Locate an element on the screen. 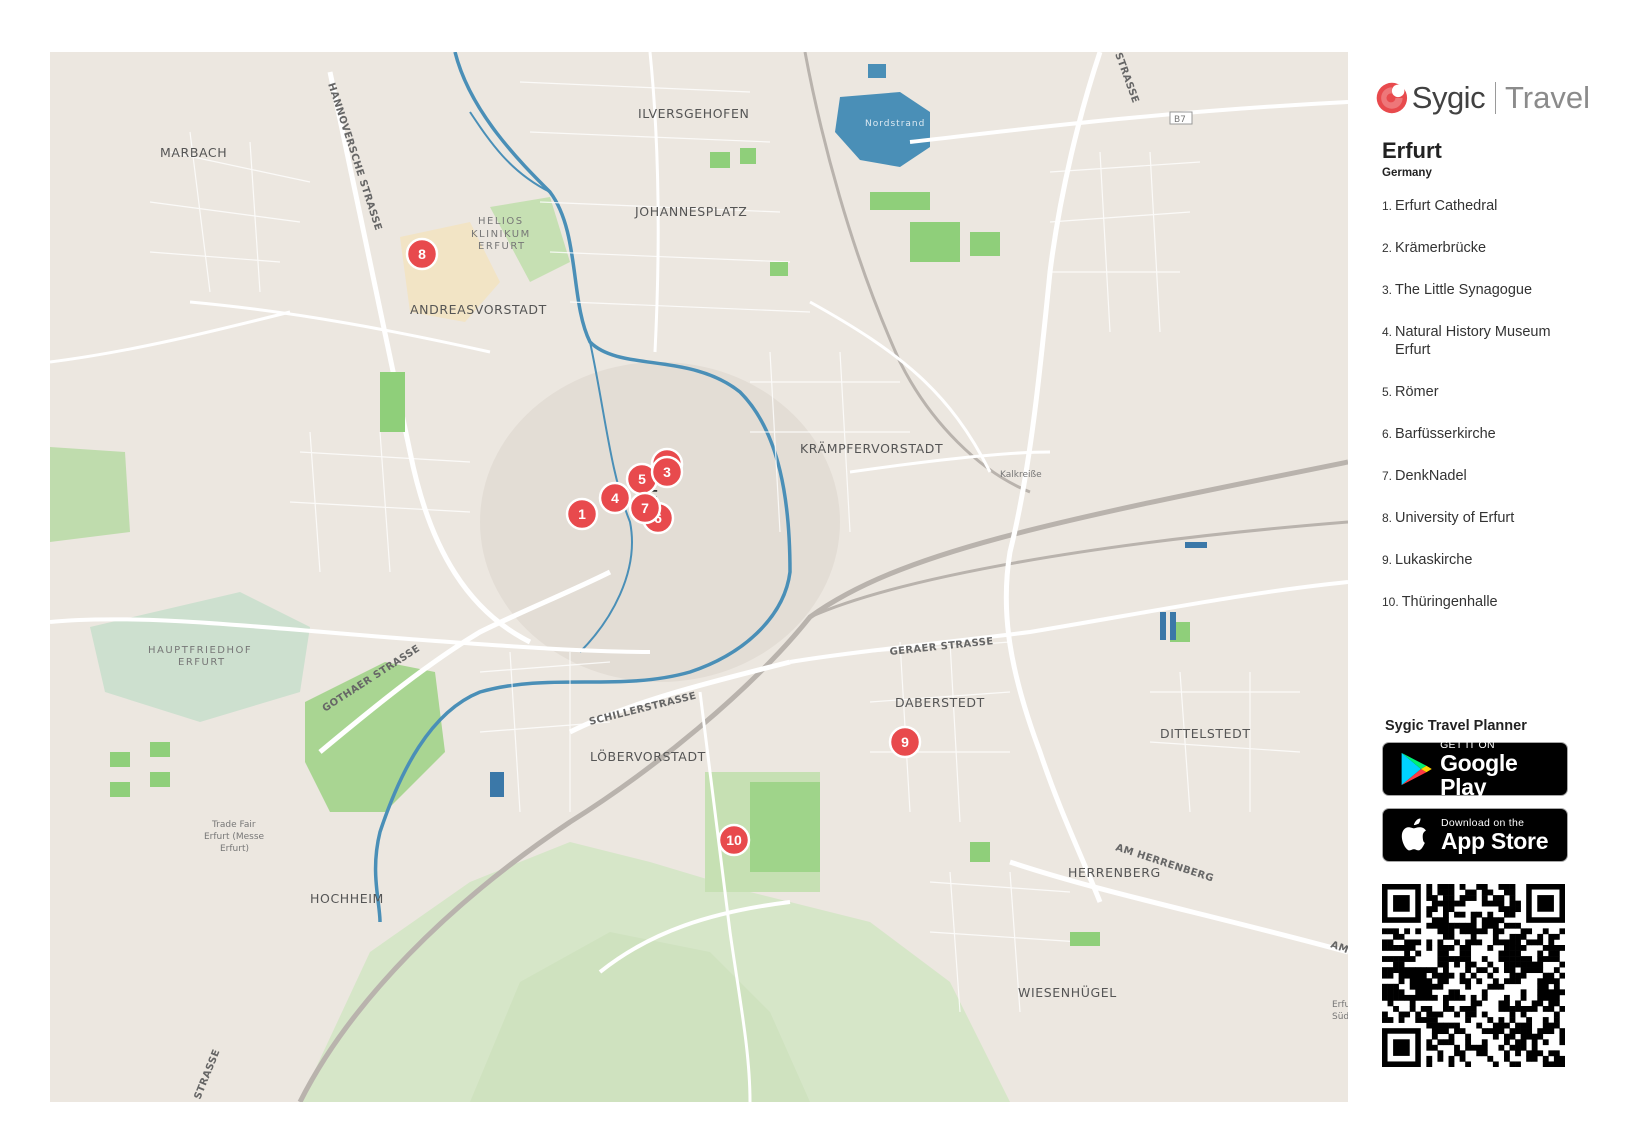 This screenshot has width=1630, height=1135. poi-name: University of Erfurt is located at coordinates (1455, 518).